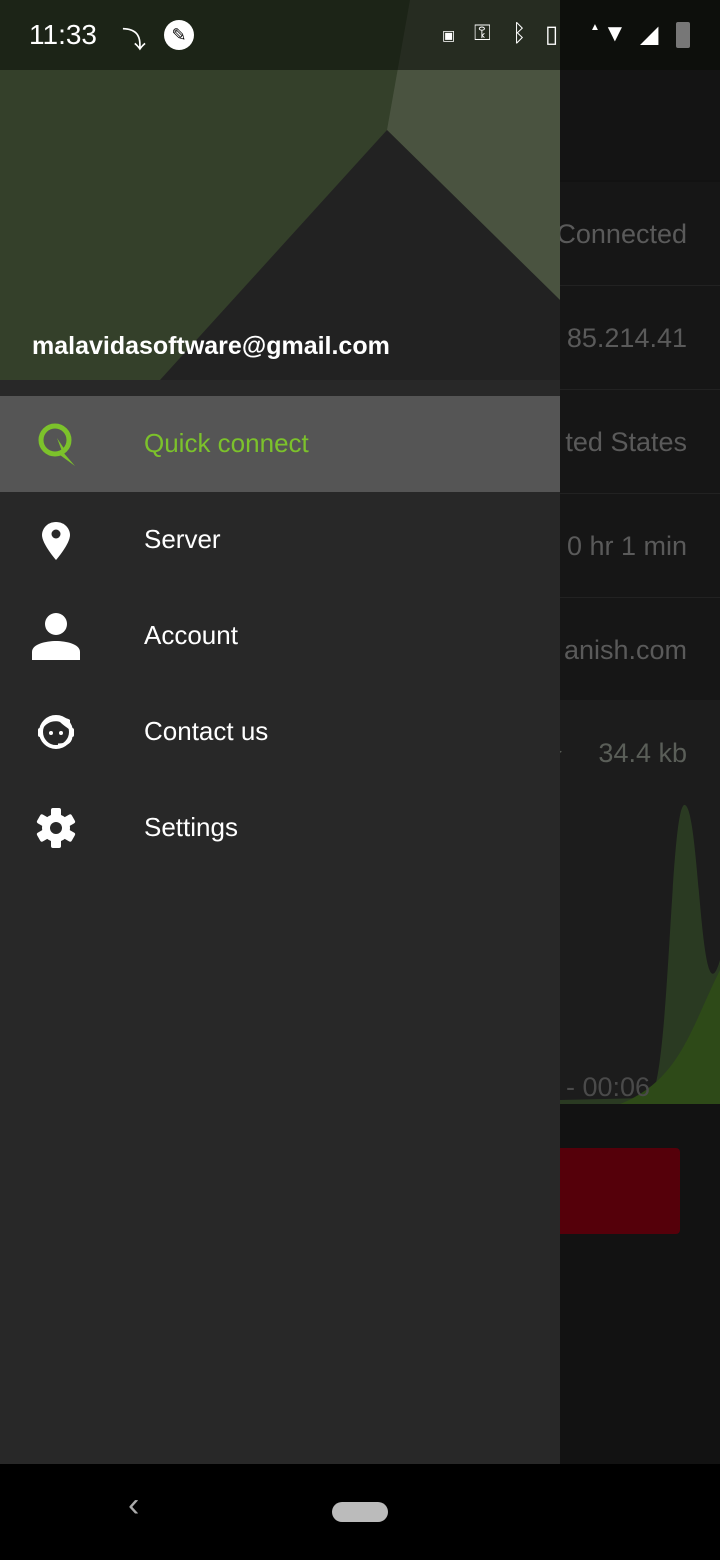 This screenshot has width=720, height=1560. Describe the element at coordinates (56, 636) in the screenshot. I see `person-icon` at that location.